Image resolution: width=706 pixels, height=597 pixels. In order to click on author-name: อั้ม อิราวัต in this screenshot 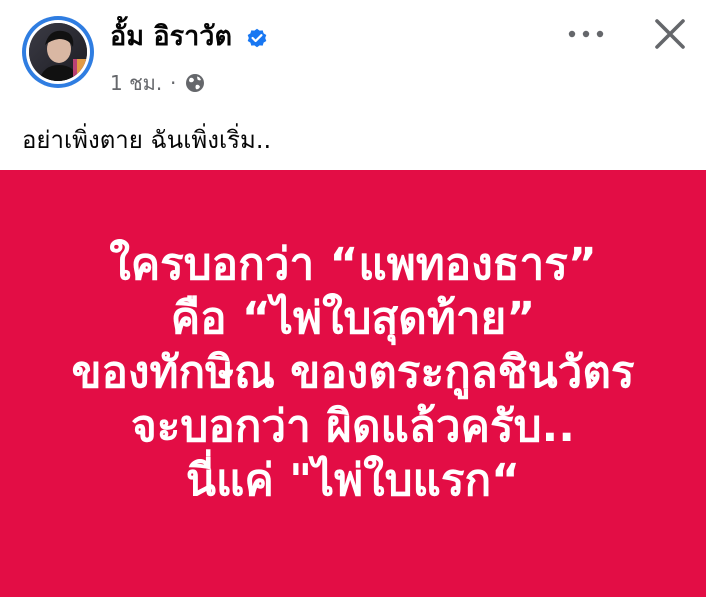, I will do `click(171, 37)`.